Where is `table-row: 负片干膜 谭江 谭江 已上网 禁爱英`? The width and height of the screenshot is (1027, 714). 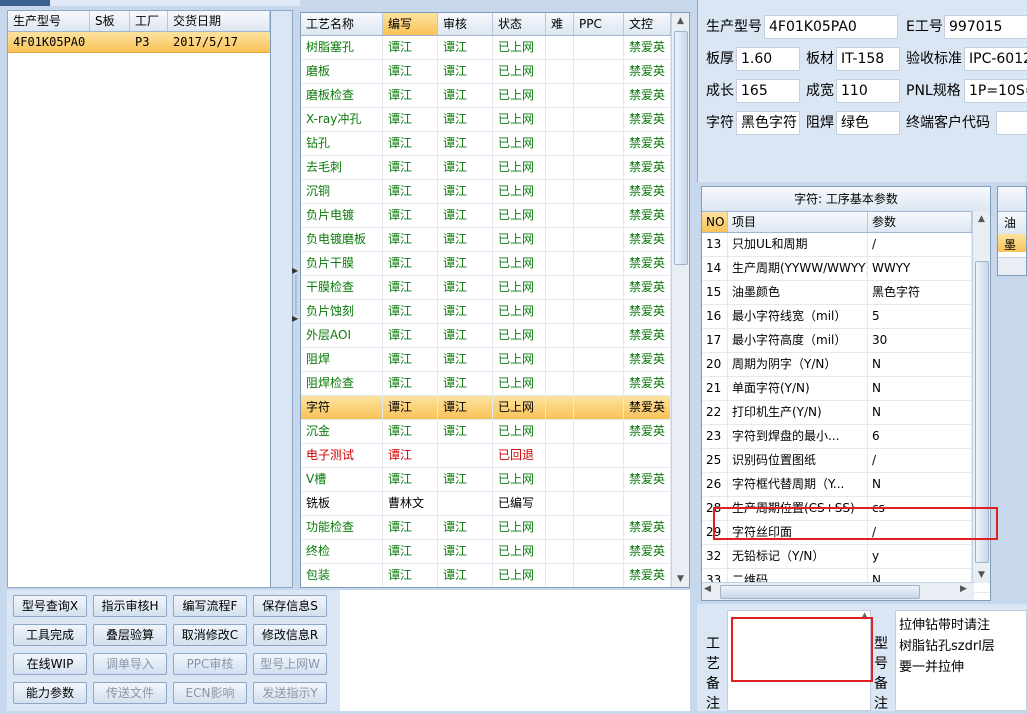
table-row: 负片干膜 谭江 谭江 已上网 禁爱英 is located at coordinates (495, 264).